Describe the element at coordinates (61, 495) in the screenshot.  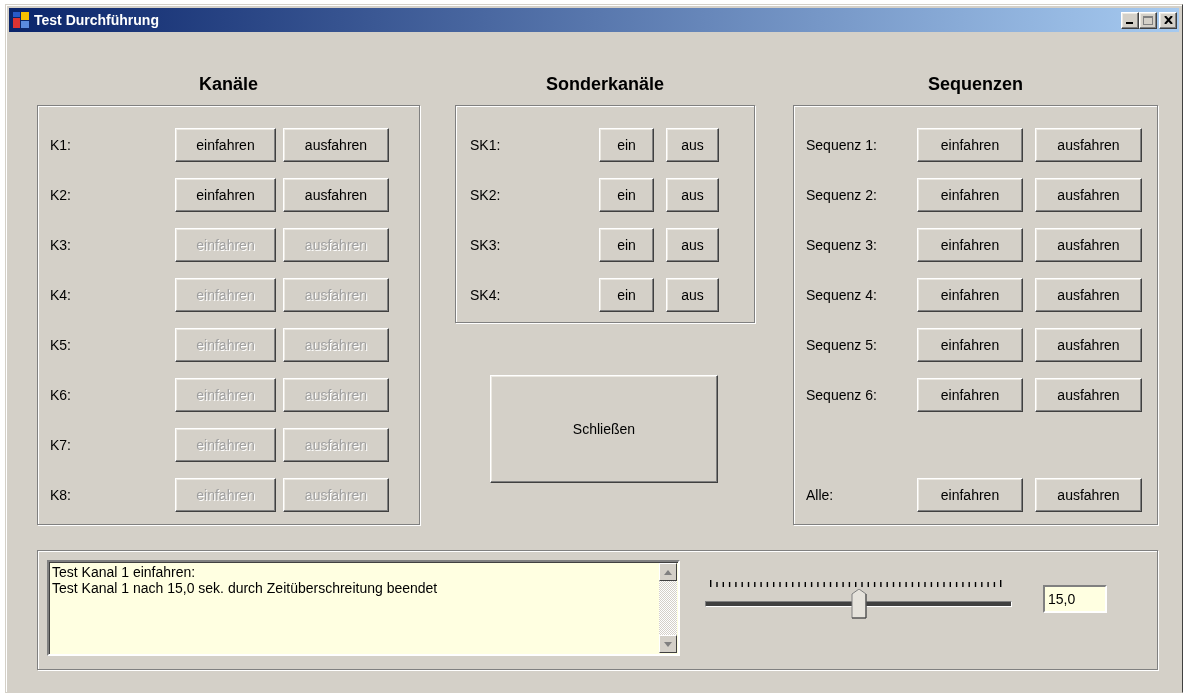
I see `row-label: K8:` at that location.